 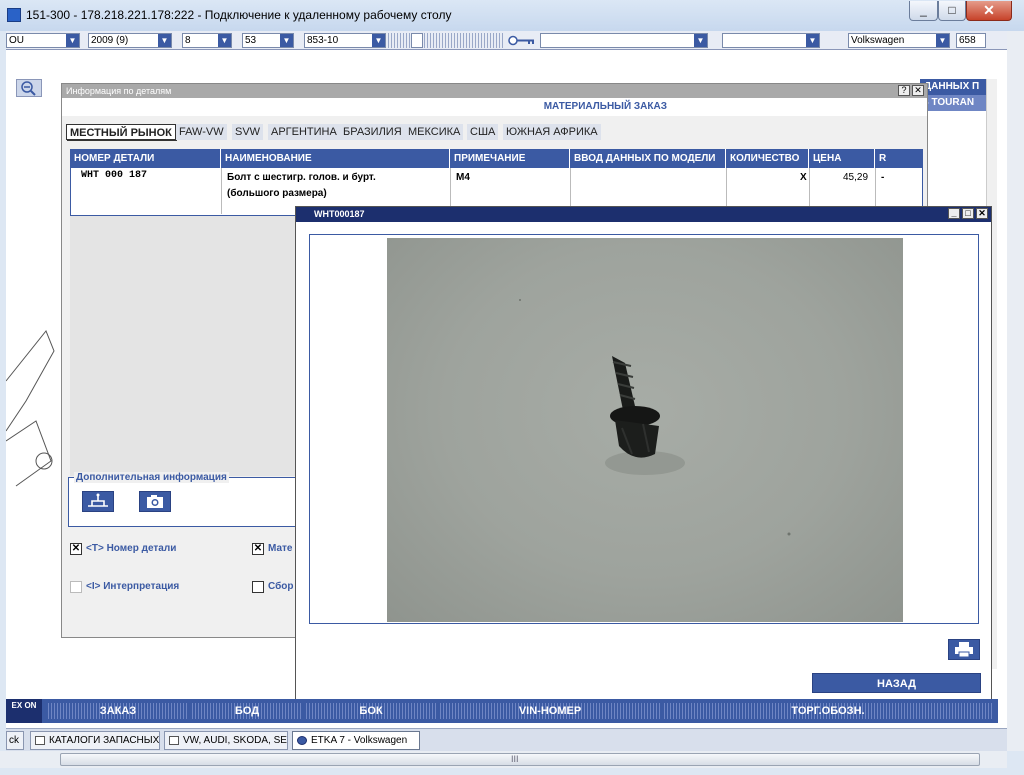 What do you see at coordinates (121, 132) in the screenshot?
I see `tab-local-market: МЕСТНЫЙ РЫНОК` at bounding box center [121, 132].